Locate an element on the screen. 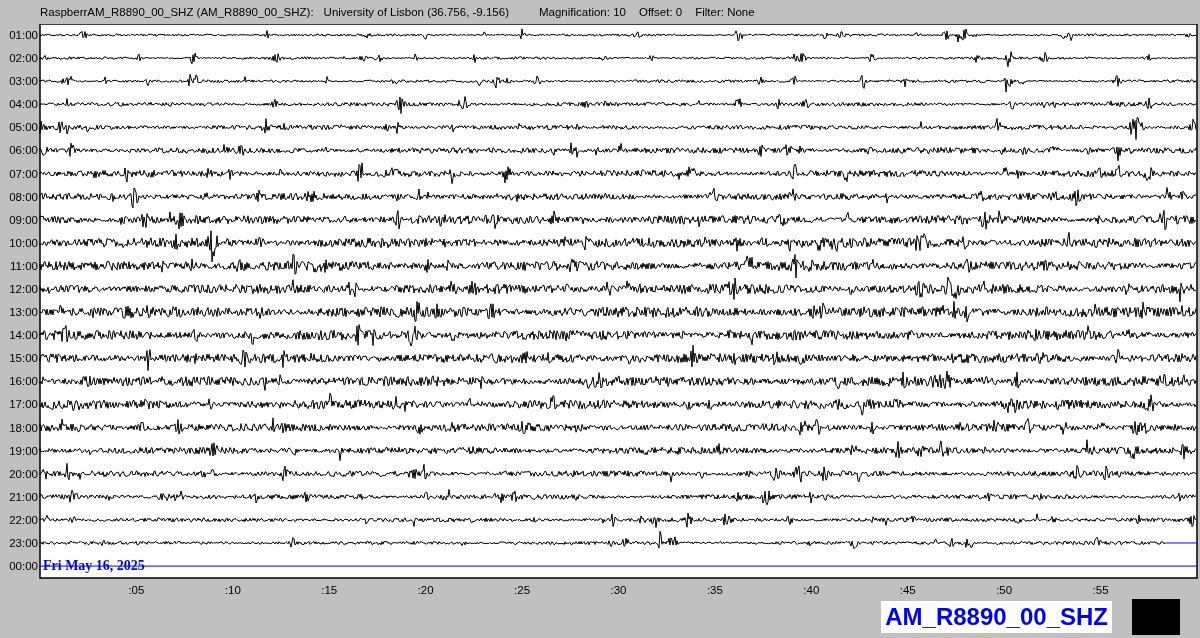 The width and height of the screenshot is (1200, 638). hour-label: 01:00 is located at coordinates (23, 35).